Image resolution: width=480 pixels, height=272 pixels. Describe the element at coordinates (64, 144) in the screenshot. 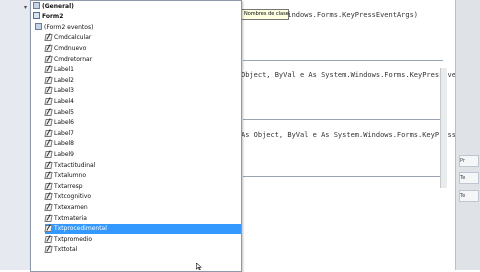

I see `dropdown-item-label: Label8` at that location.